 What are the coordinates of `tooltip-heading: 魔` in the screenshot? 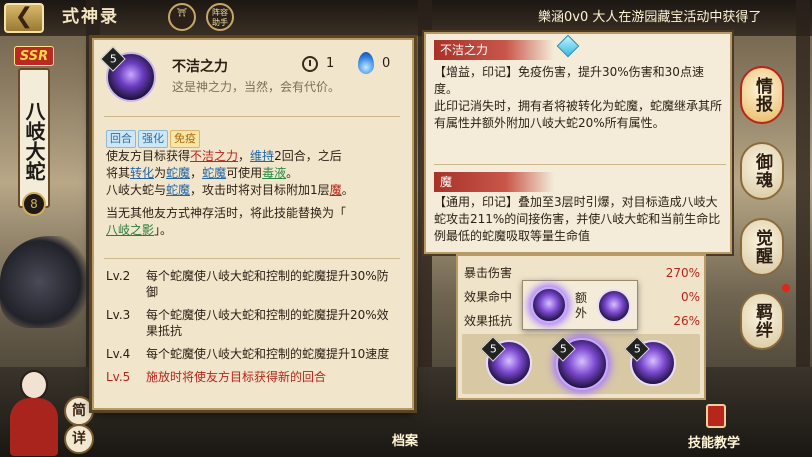 It's located at (494, 182).